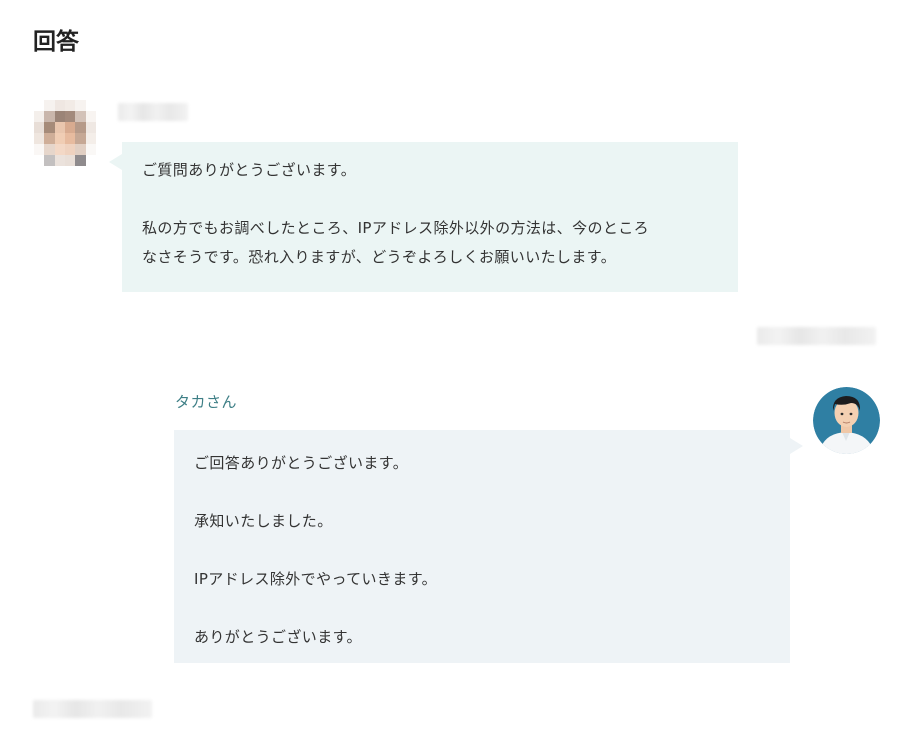 This screenshot has width=924, height=745. Describe the element at coordinates (206, 402) in the screenshot. I see `reply-author-name: タカさん` at that location.